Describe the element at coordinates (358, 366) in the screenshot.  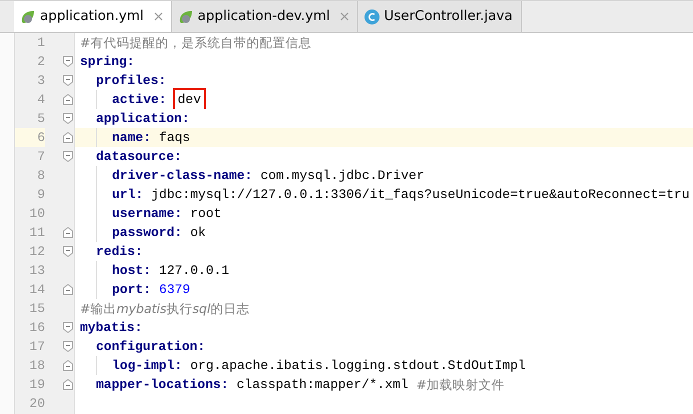
I see `yaml-value: org.apache.ibatis.logging.stdout.StdOutImpl` at that location.